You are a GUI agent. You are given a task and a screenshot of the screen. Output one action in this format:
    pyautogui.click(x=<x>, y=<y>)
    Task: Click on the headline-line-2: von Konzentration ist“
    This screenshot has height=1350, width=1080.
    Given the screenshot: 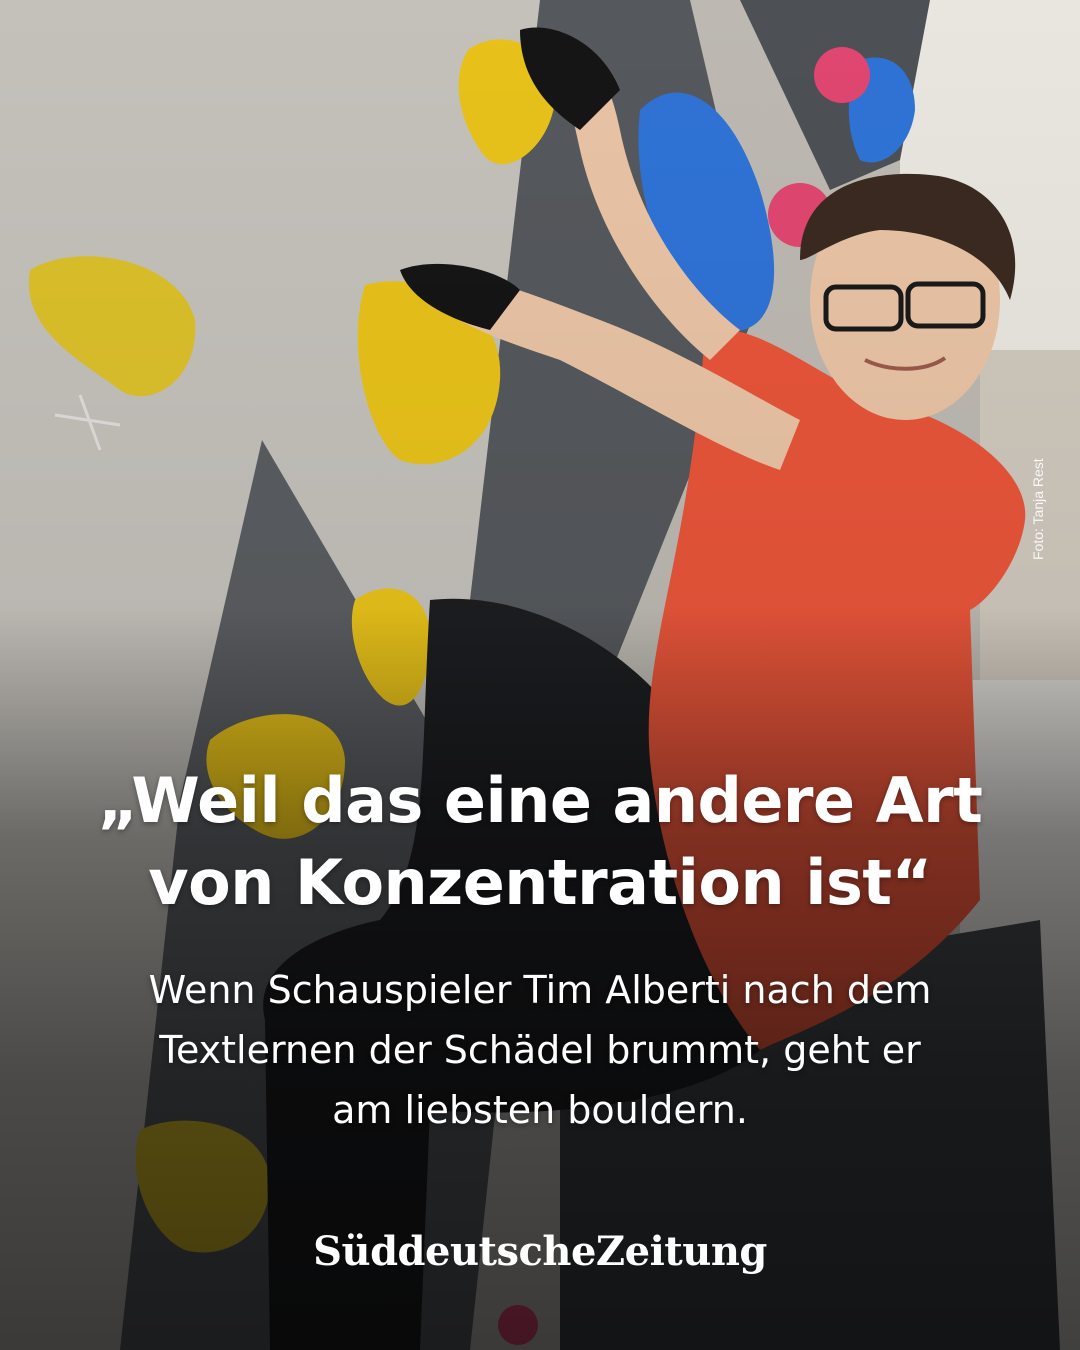 What is the action you would take?
    pyautogui.click(x=540, y=882)
    